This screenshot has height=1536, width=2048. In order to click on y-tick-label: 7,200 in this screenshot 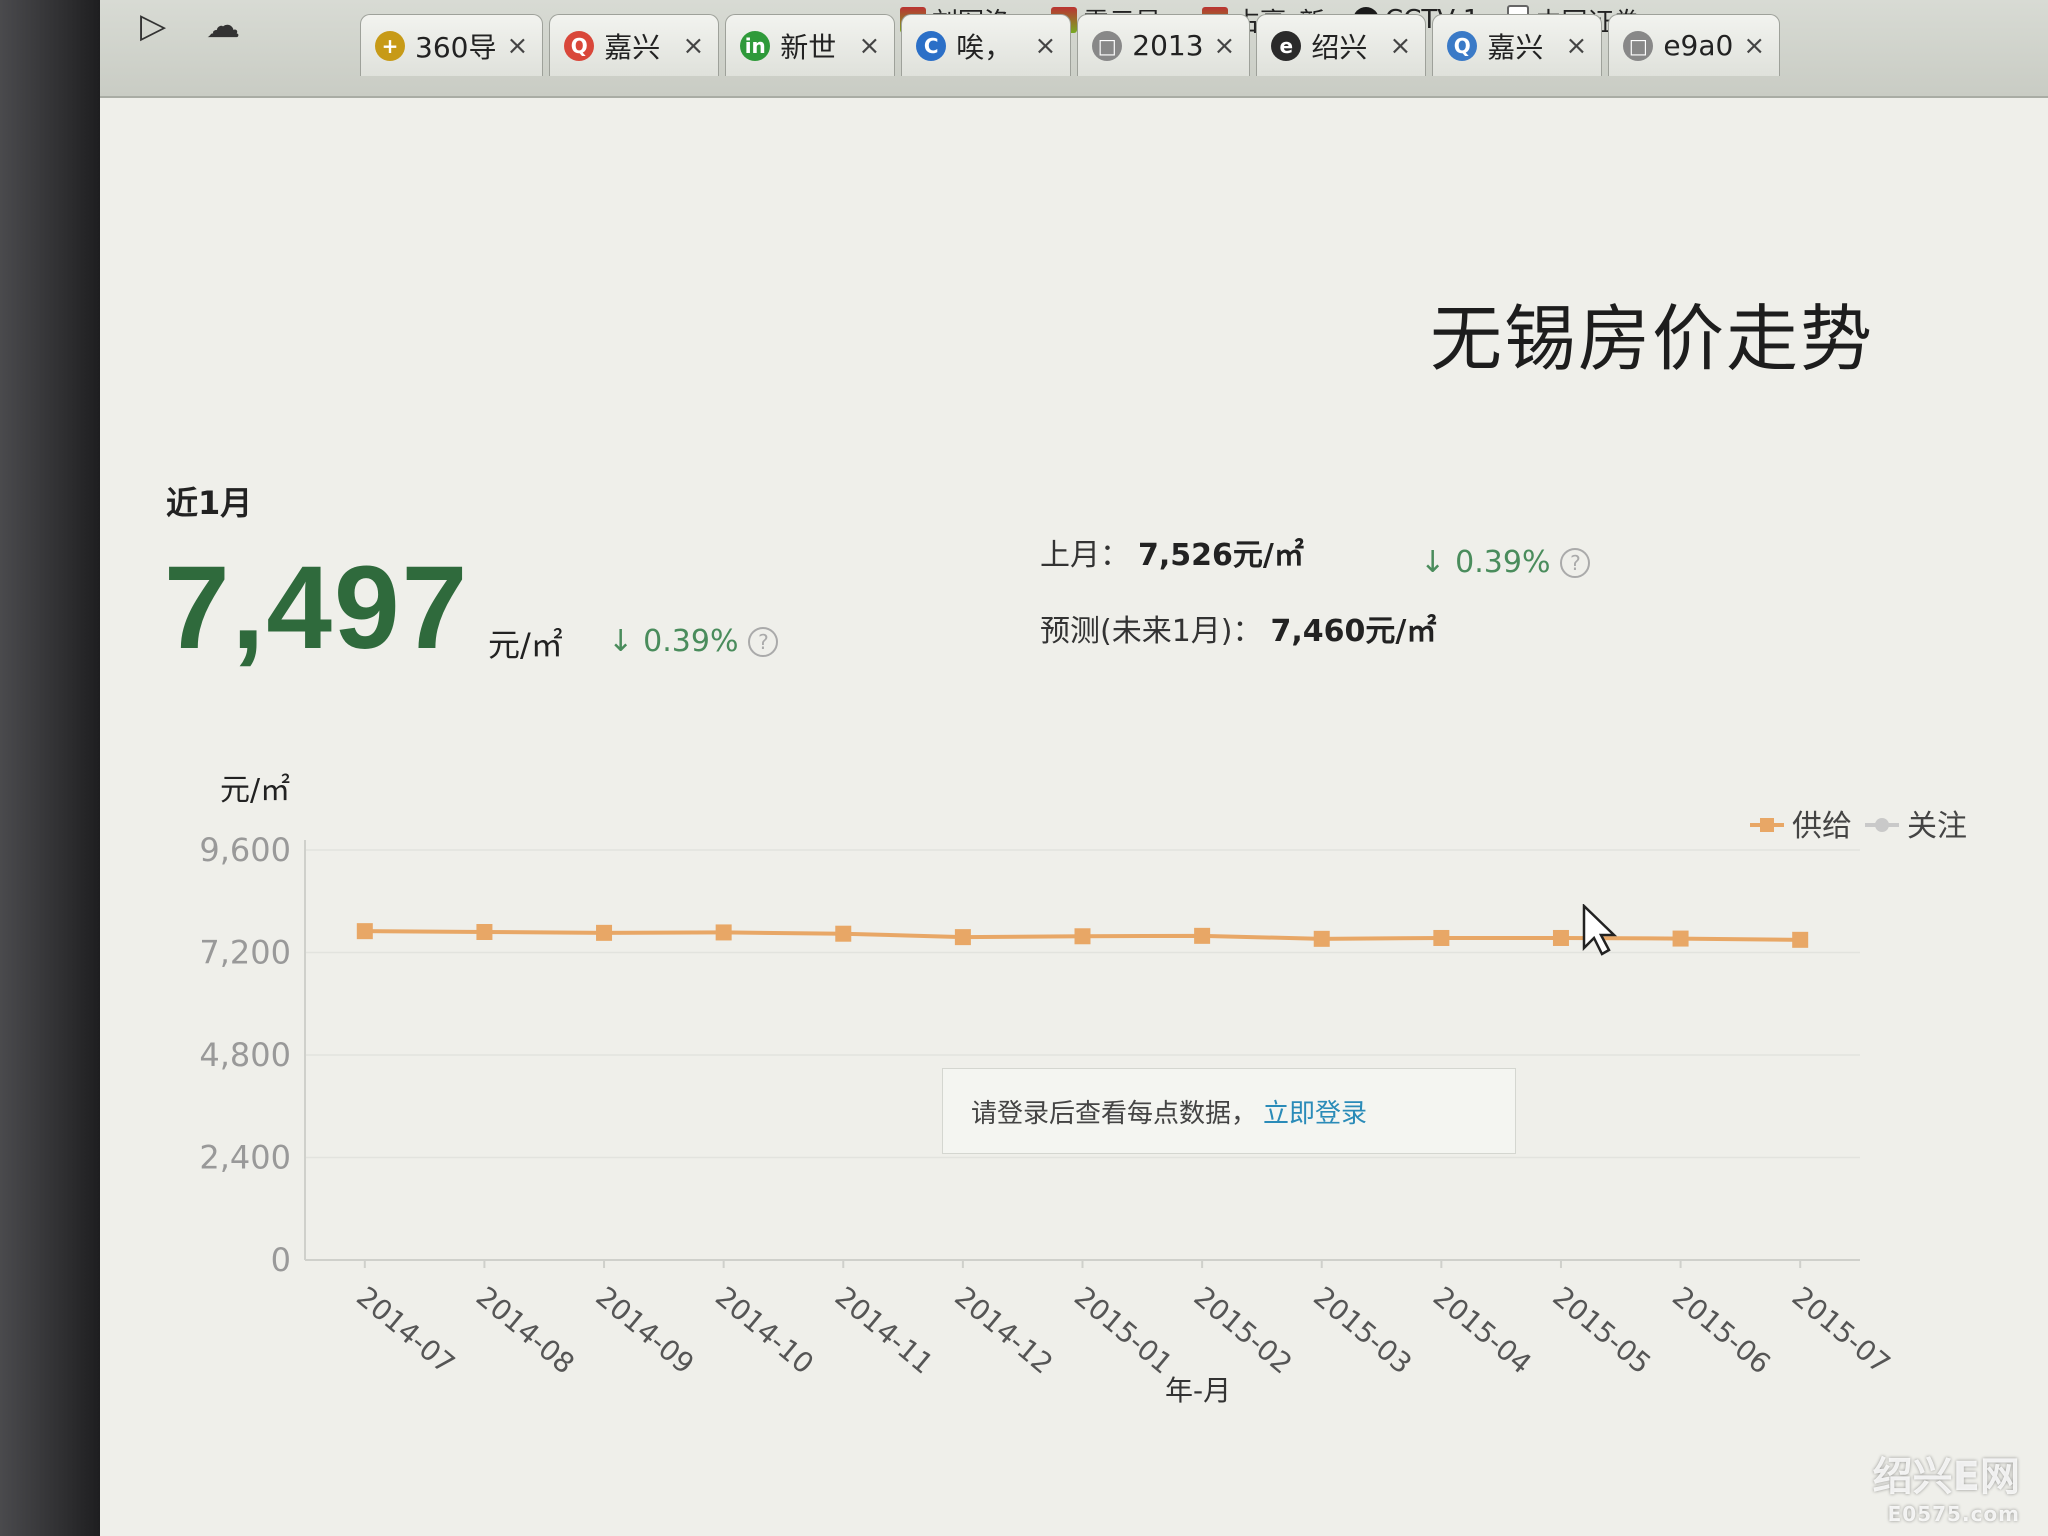, I will do `click(245, 953)`.